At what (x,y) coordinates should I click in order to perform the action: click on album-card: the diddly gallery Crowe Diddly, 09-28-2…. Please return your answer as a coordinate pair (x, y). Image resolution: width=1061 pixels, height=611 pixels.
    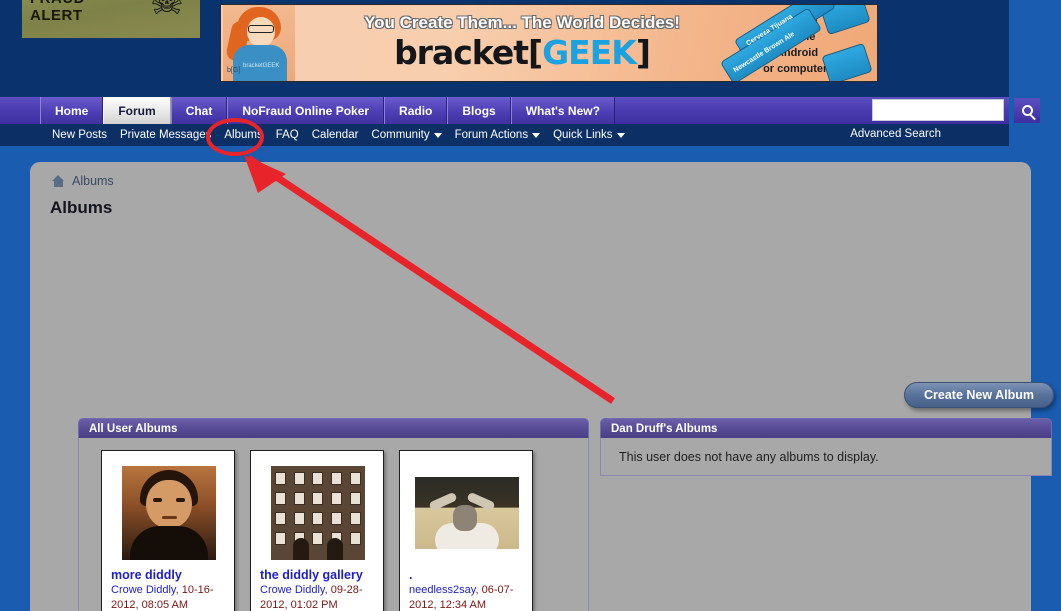
    Looking at the image, I should click on (317, 530).